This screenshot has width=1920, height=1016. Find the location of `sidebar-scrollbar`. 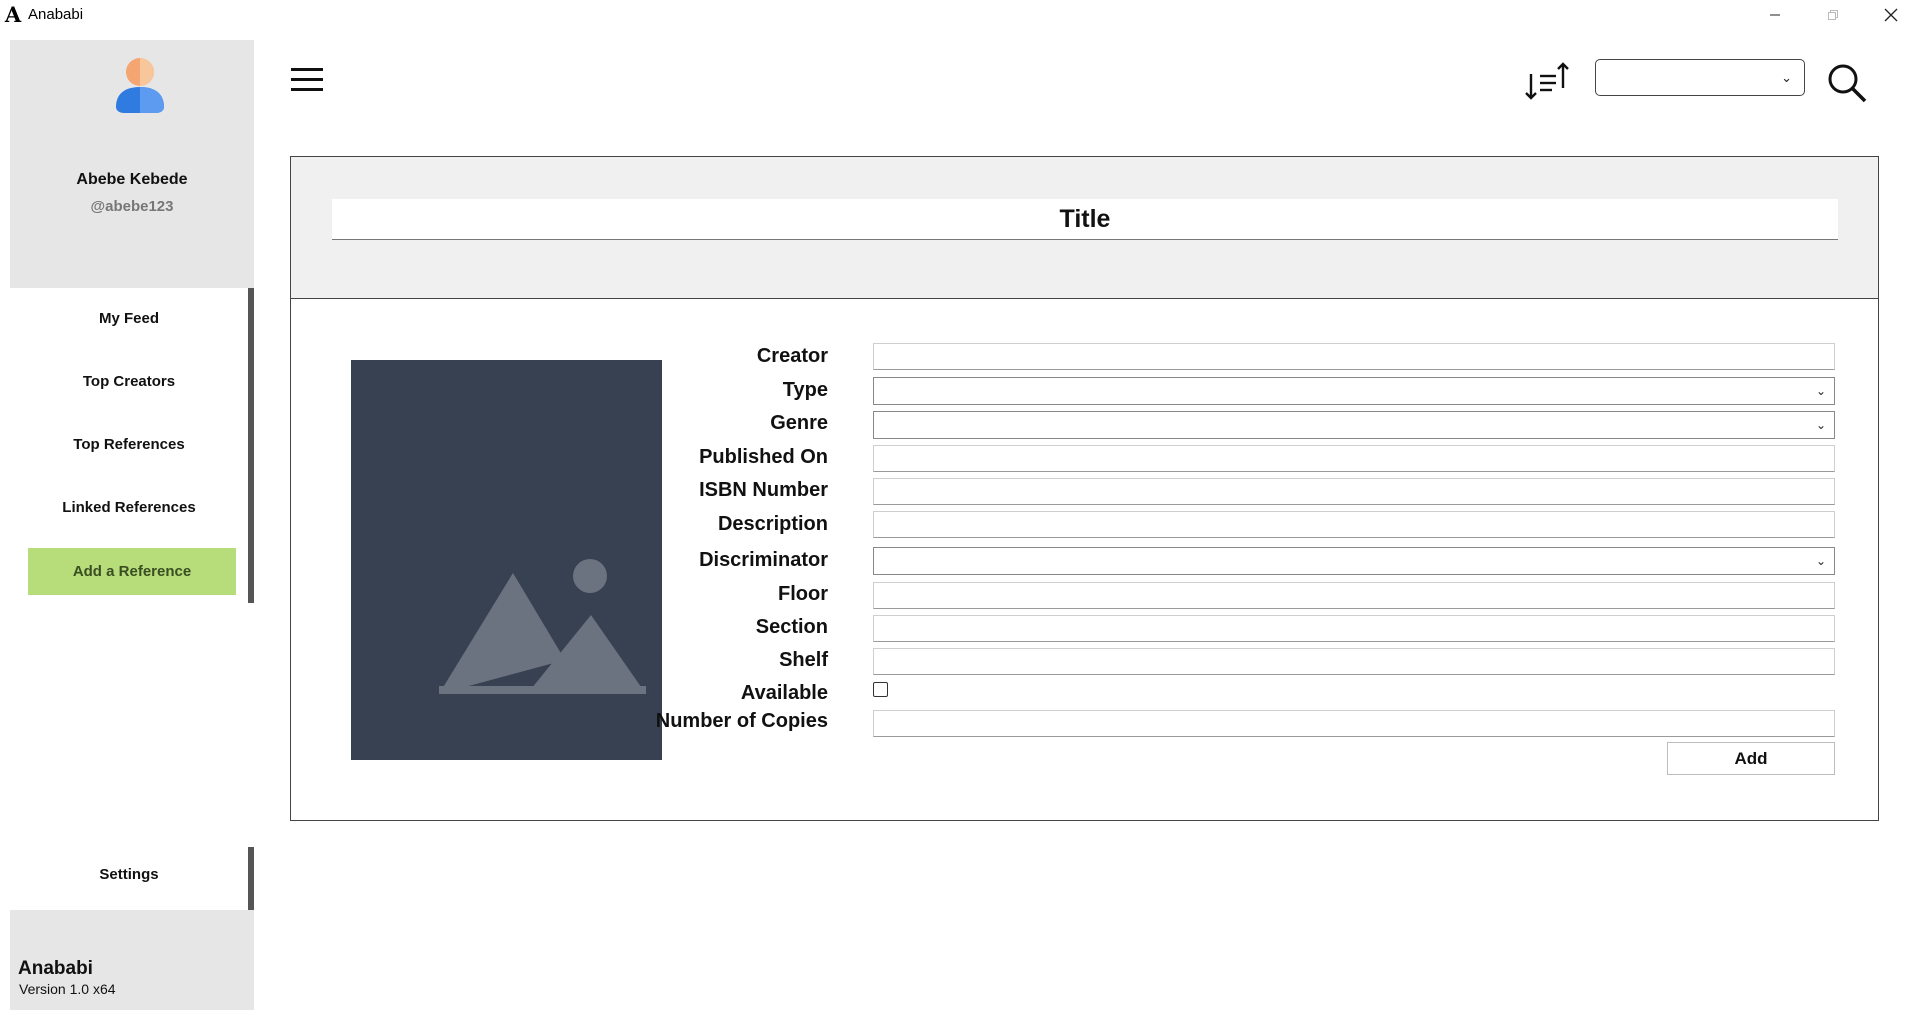

sidebar-scrollbar is located at coordinates (251, 445).